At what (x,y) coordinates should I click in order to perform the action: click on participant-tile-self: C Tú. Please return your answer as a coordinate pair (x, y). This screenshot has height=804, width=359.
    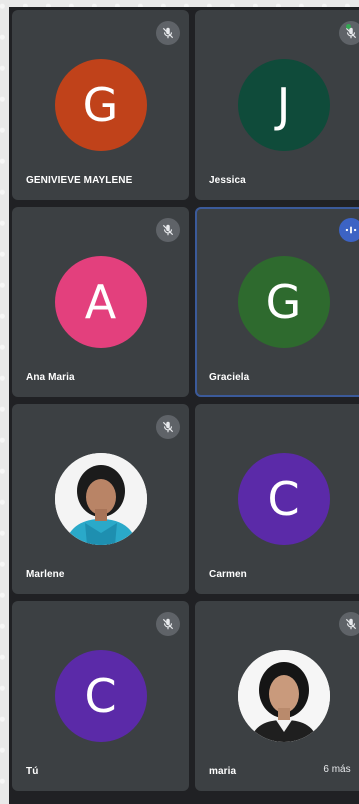
    Looking at the image, I should click on (100, 696).